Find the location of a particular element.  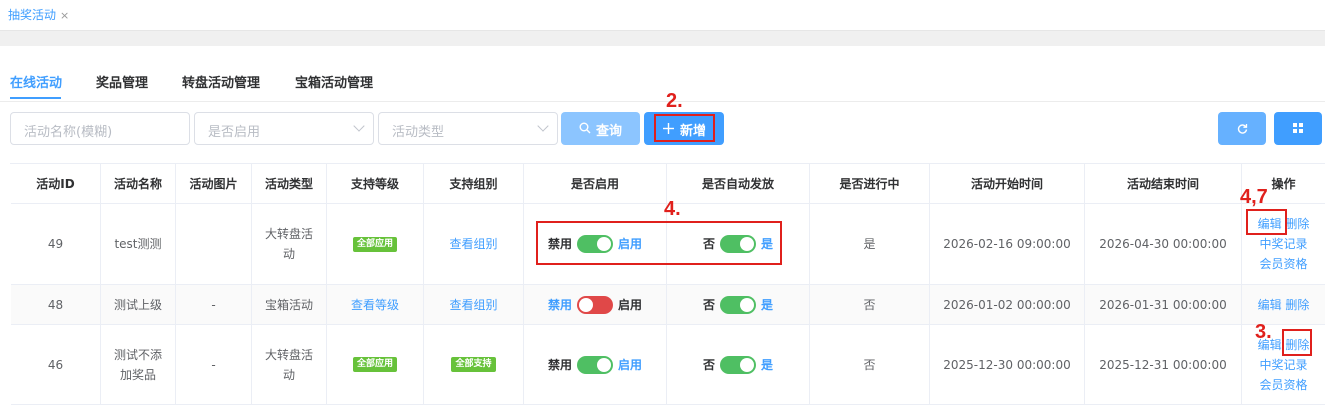

annotation-label-add: 2. is located at coordinates (674, 101).